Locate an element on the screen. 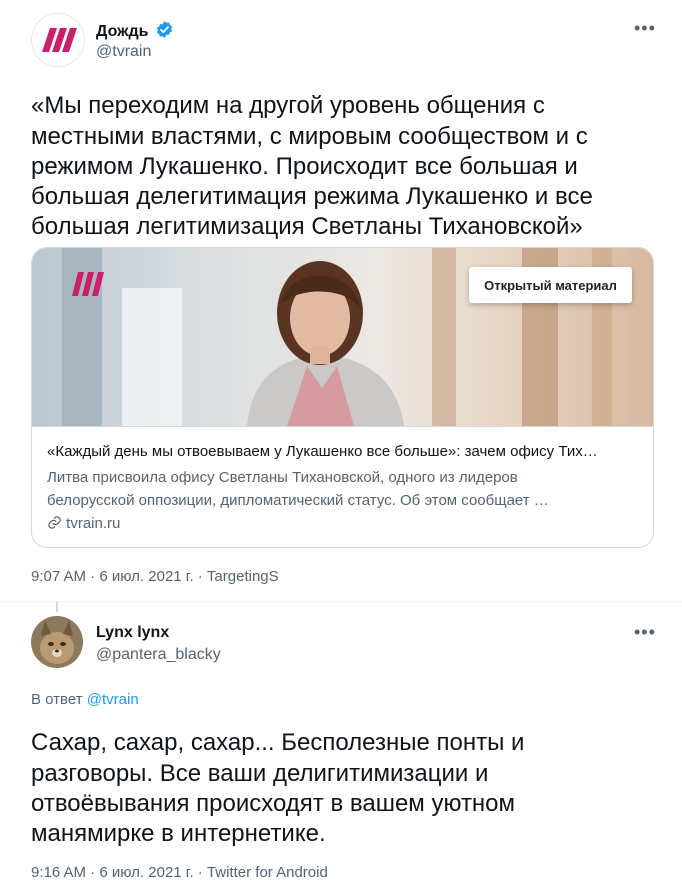 The height and width of the screenshot is (896, 682). tweet-text-line: отвоёвывания происходят в вашем уютном is located at coordinates (273, 803).